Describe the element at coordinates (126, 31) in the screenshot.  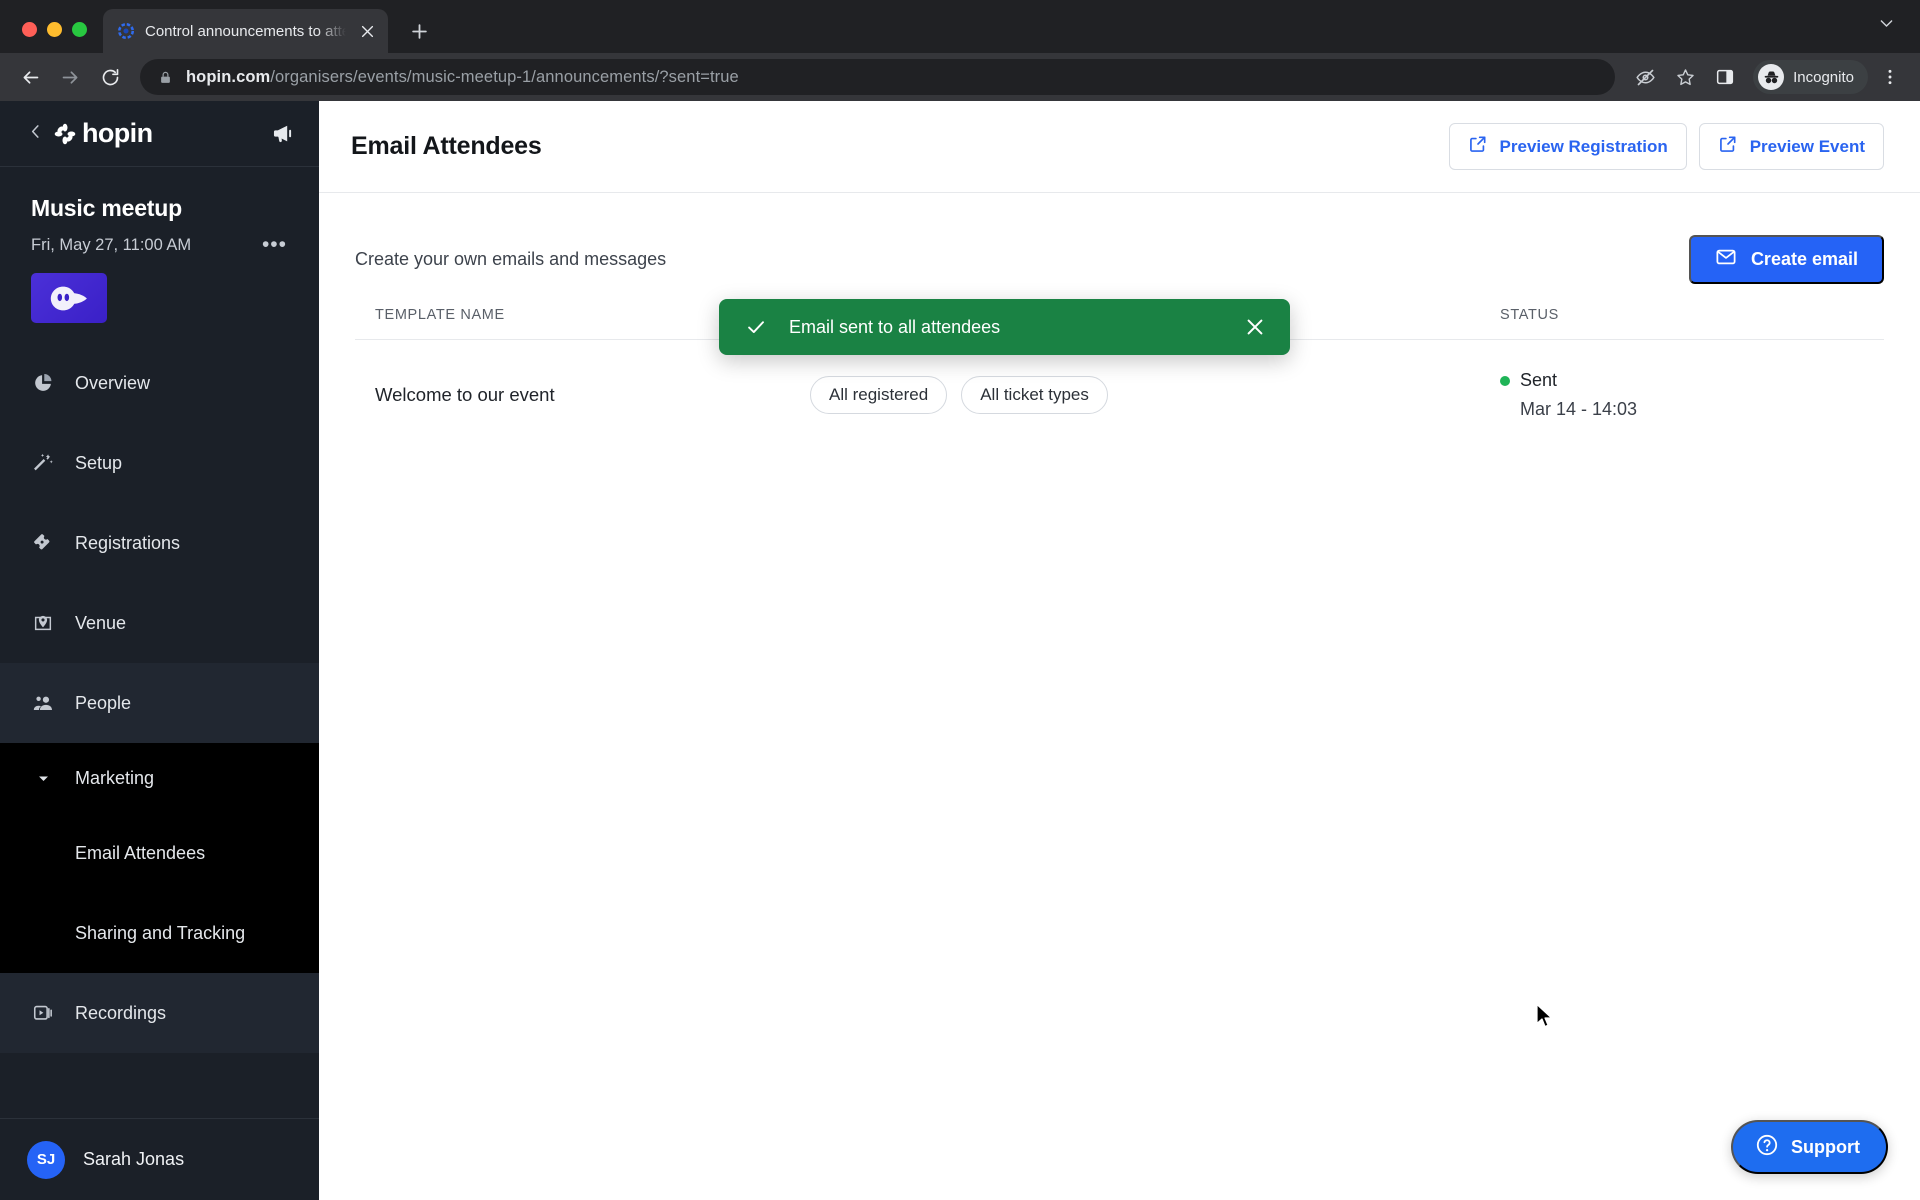
I see `hopin-favicon-icon` at that location.